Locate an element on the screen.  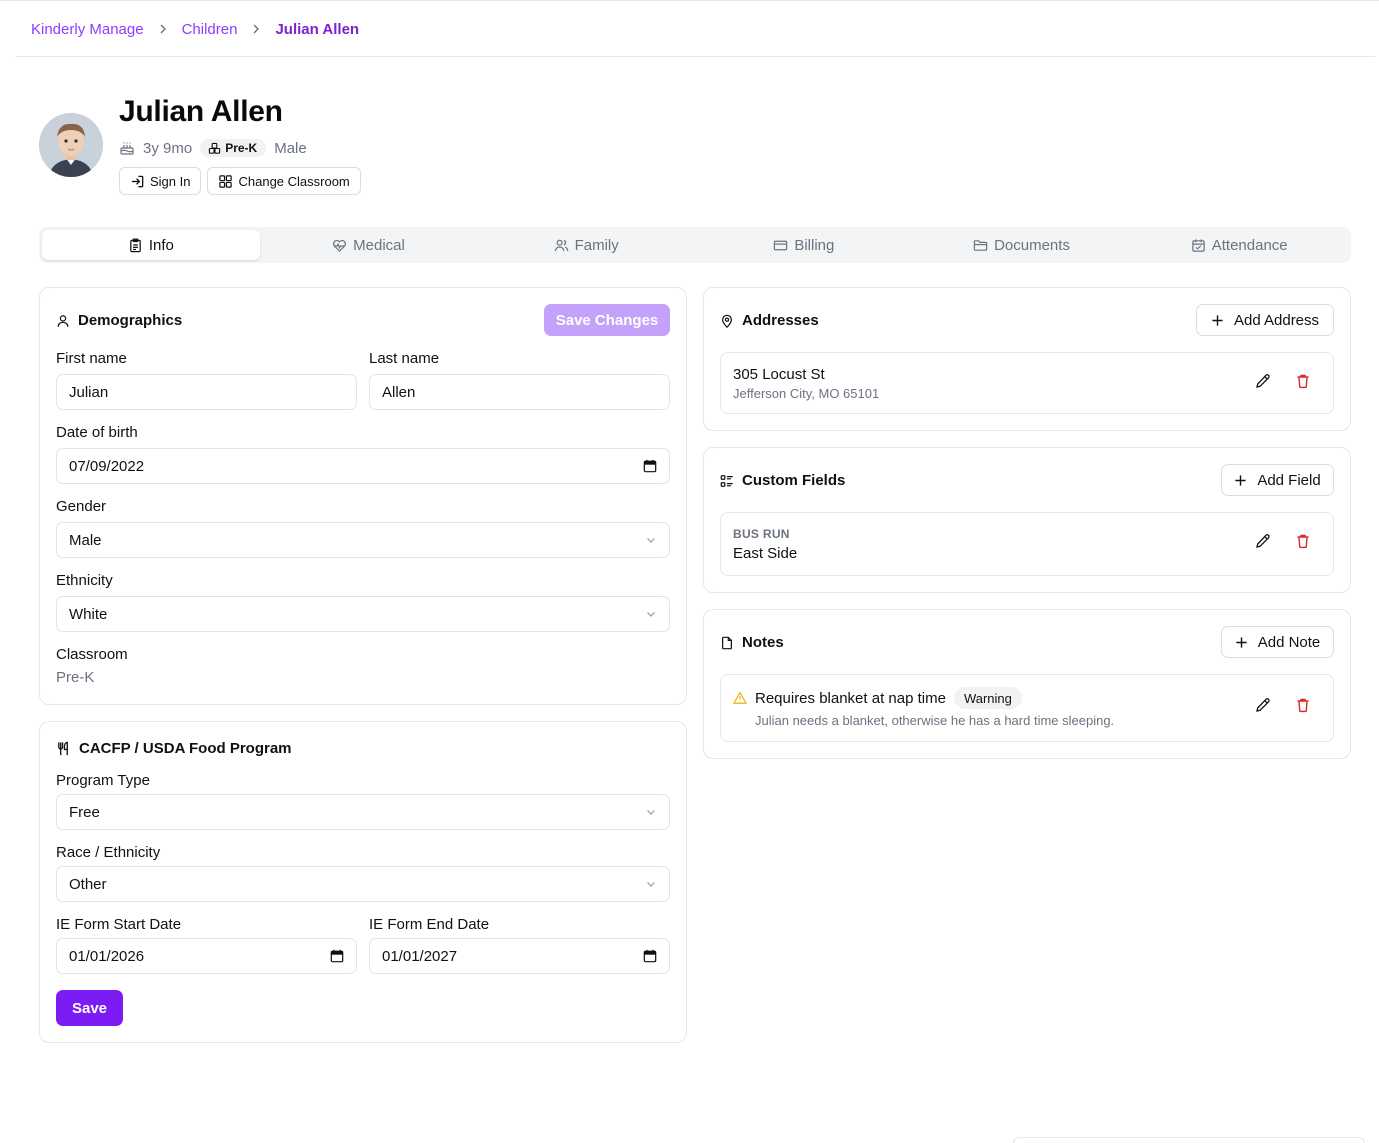
race-ethnicity-select: Other is located at coordinates (363, 884).